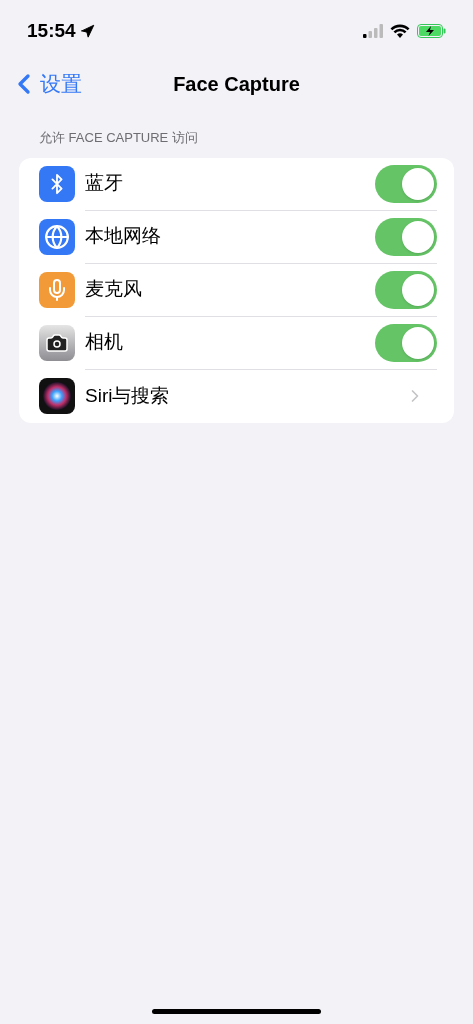 This screenshot has height=1024, width=473. What do you see at coordinates (57, 290) in the screenshot?
I see `microphone-icon` at bounding box center [57, 290].